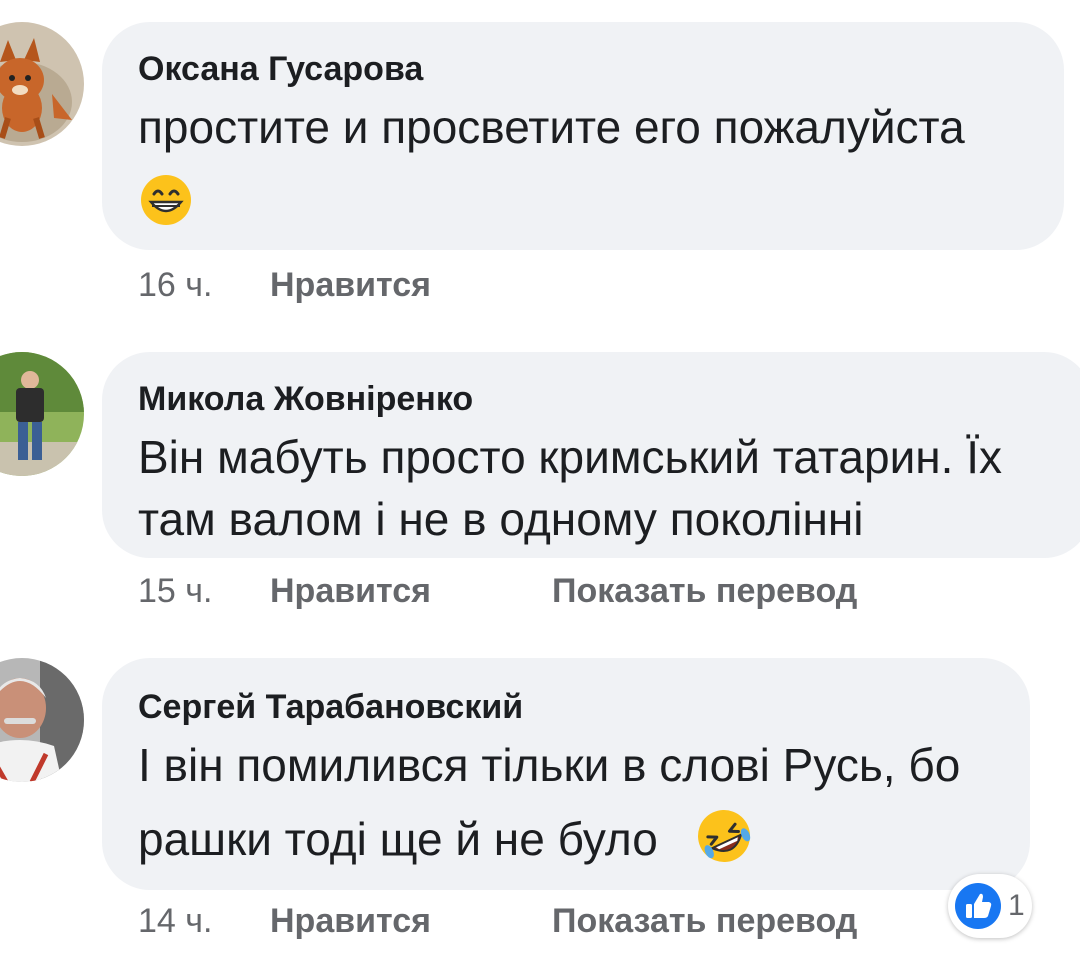  Describe the element at coordinates (398, 839) in the screenshot. I see `comment-text-line: рашки тоді ще й не було` at that location.